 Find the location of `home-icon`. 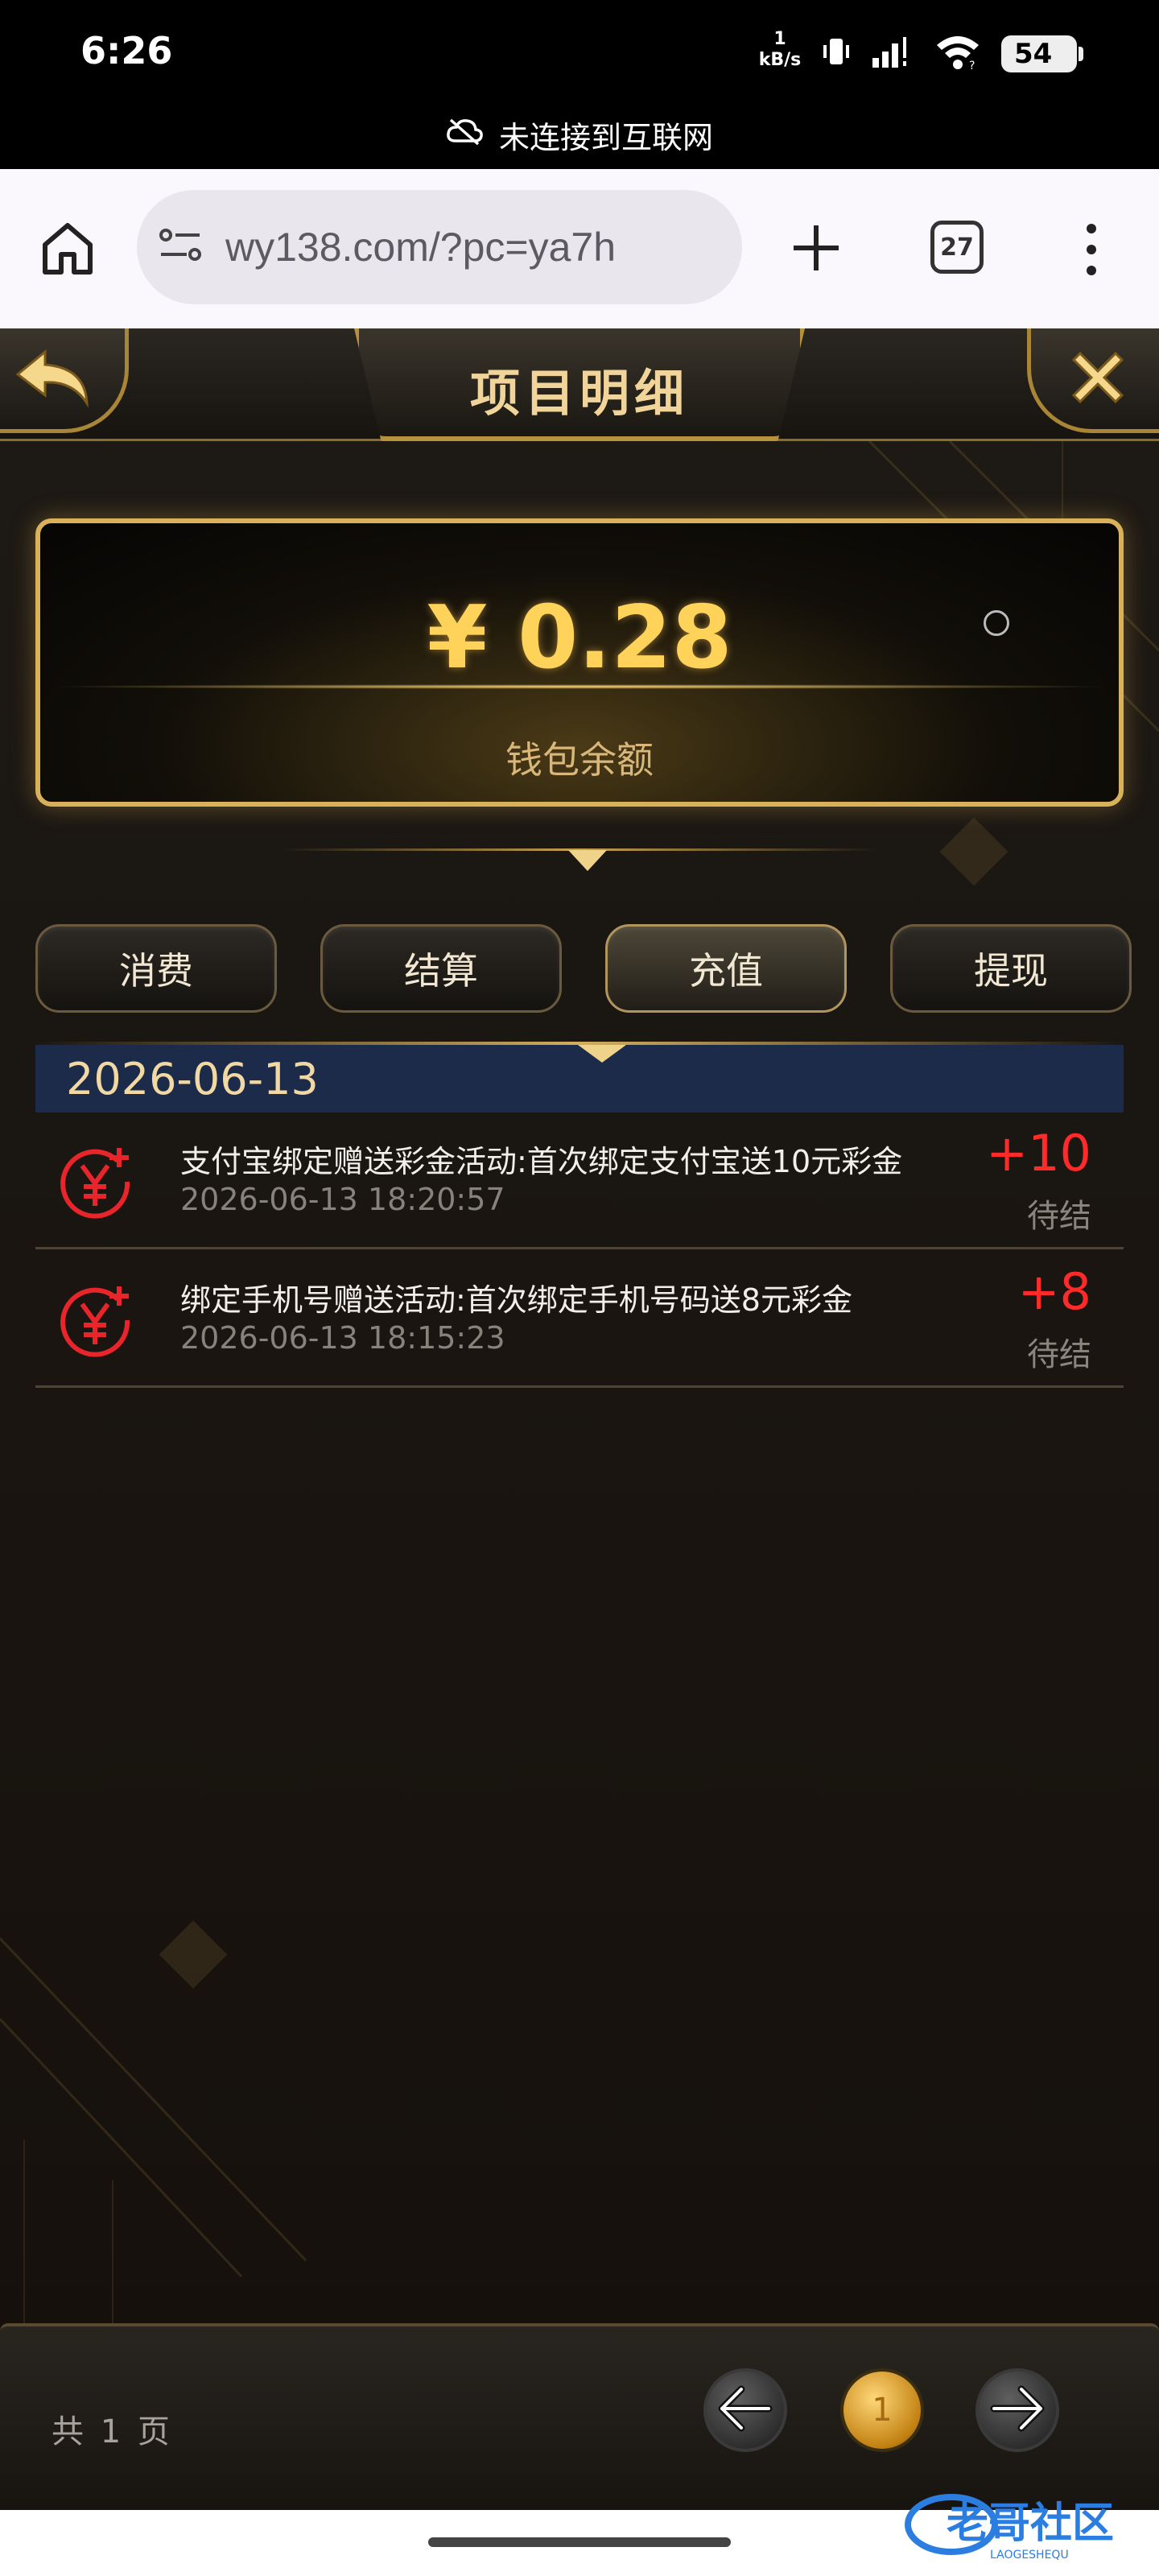

home-icon is located at coordinates (67, 248).